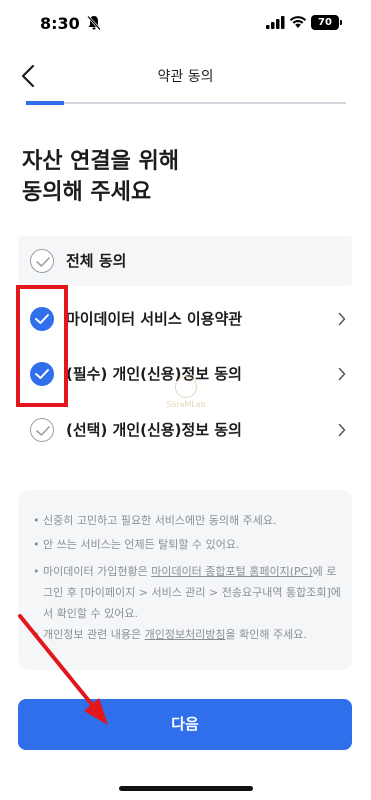 The height and width of the screenshot is (800, 371). I want to click on heading-line-2: 동의해 주세요, so click(87, 192).